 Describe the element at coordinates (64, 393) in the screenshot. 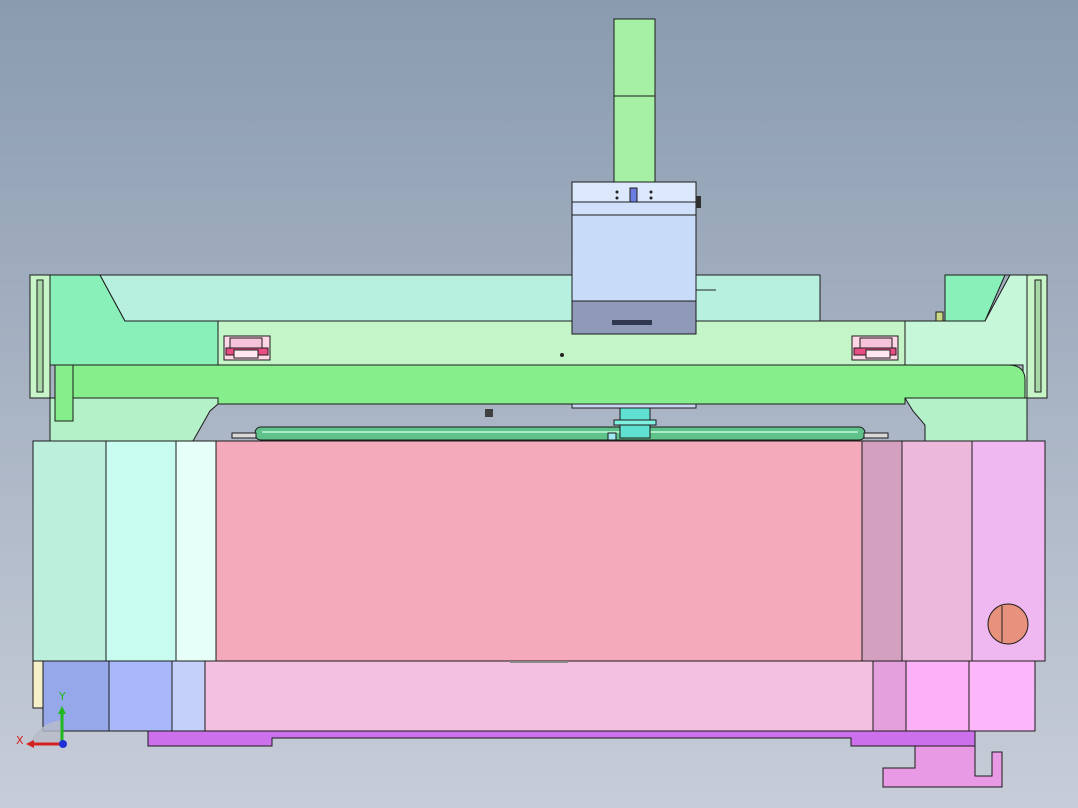

I see `crossbeam-left-cap` at that location.